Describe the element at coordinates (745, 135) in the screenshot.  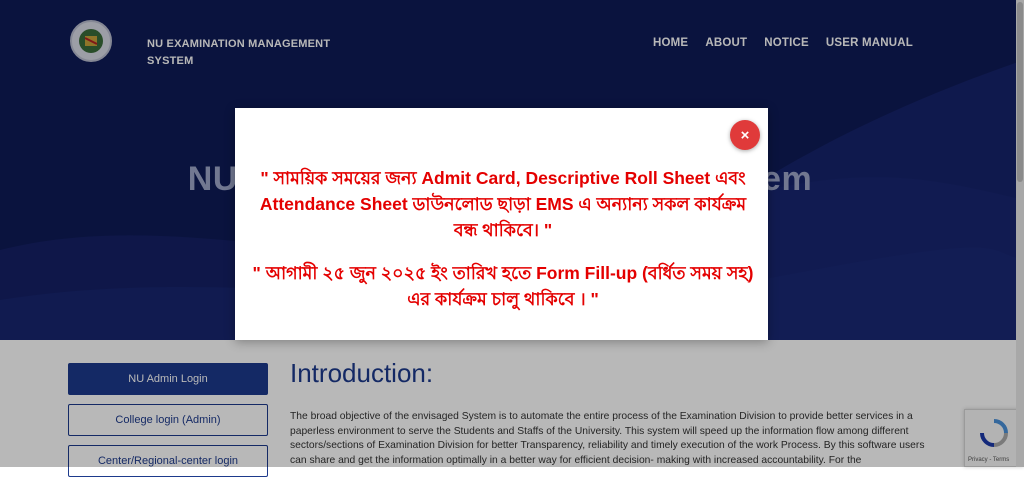
I see `modal-close-button: ×` at that location.